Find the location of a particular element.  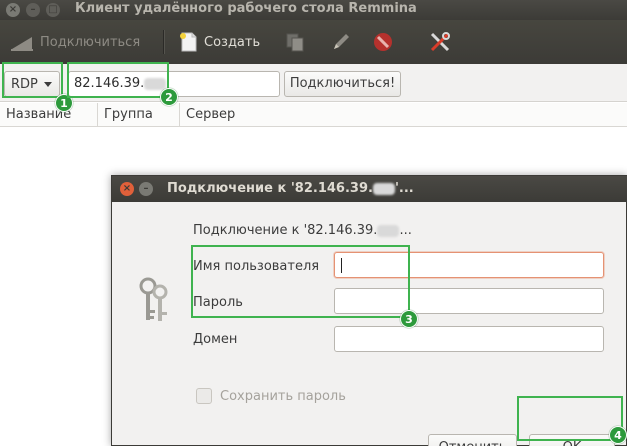

toolbar-create-button: Создать is located at coordinates (219, 42).